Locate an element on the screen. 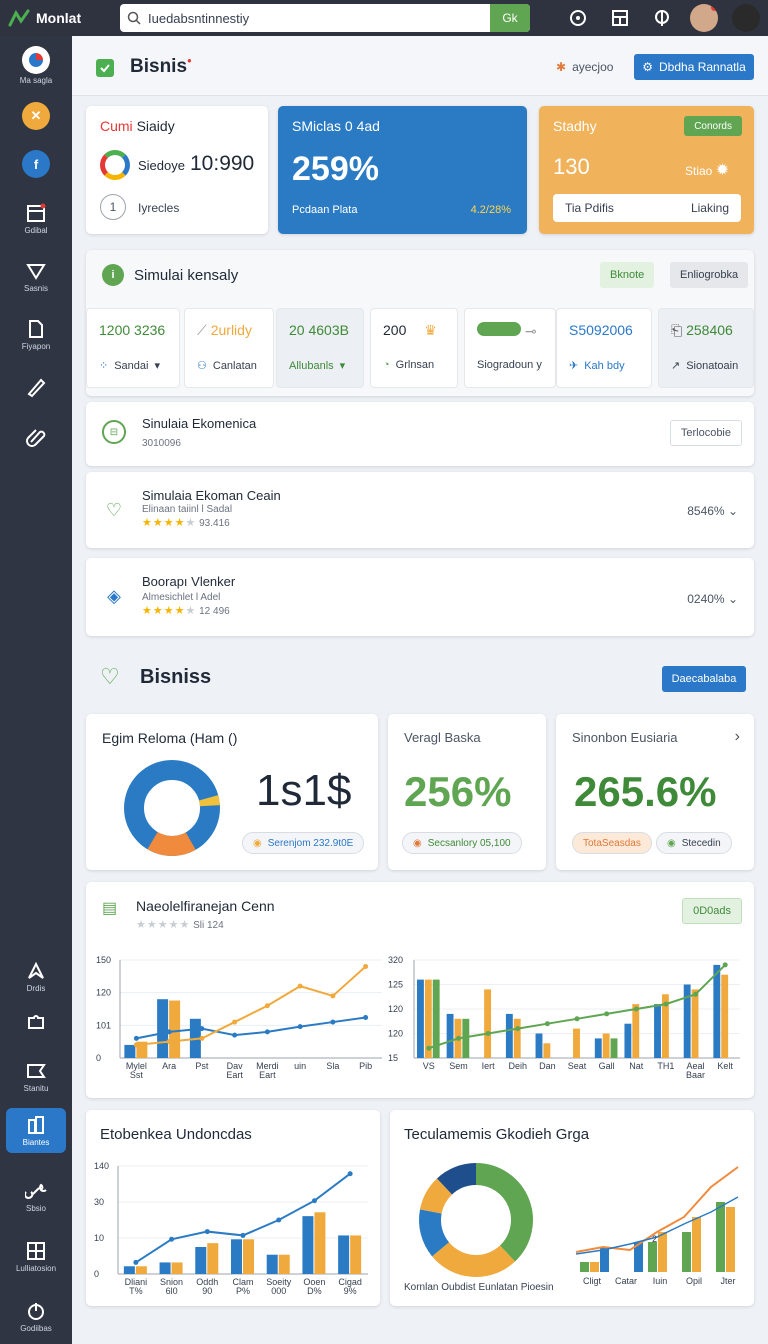 This screenshot has height=1344, width=768. header-action-button: ⚙ Dbdha Rannatla is located at coordinates (694, 67).